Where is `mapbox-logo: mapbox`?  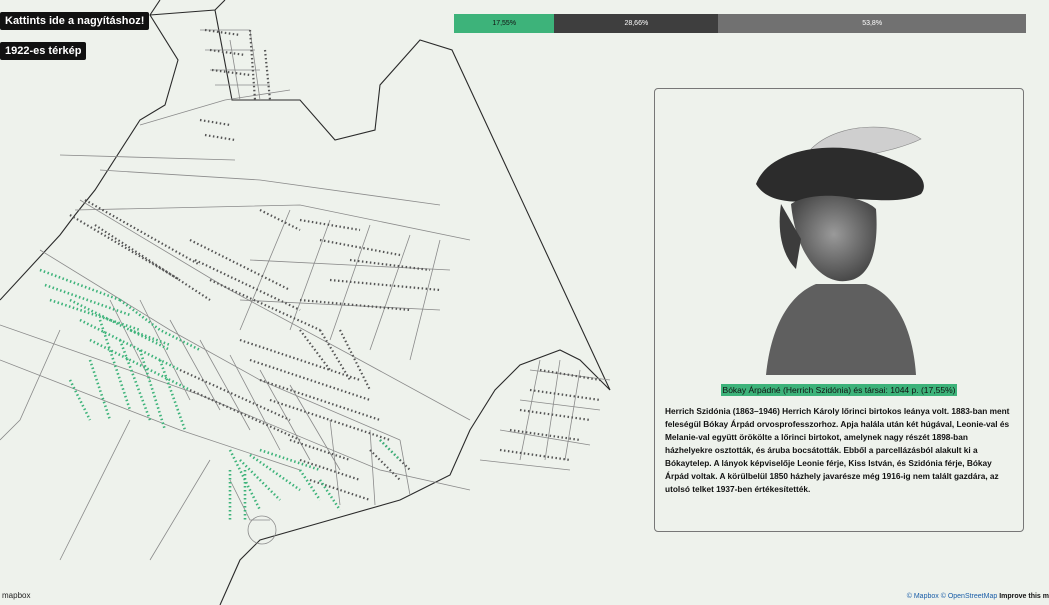 mapbox-logo: mapbox is located at coordinates (16, 595).